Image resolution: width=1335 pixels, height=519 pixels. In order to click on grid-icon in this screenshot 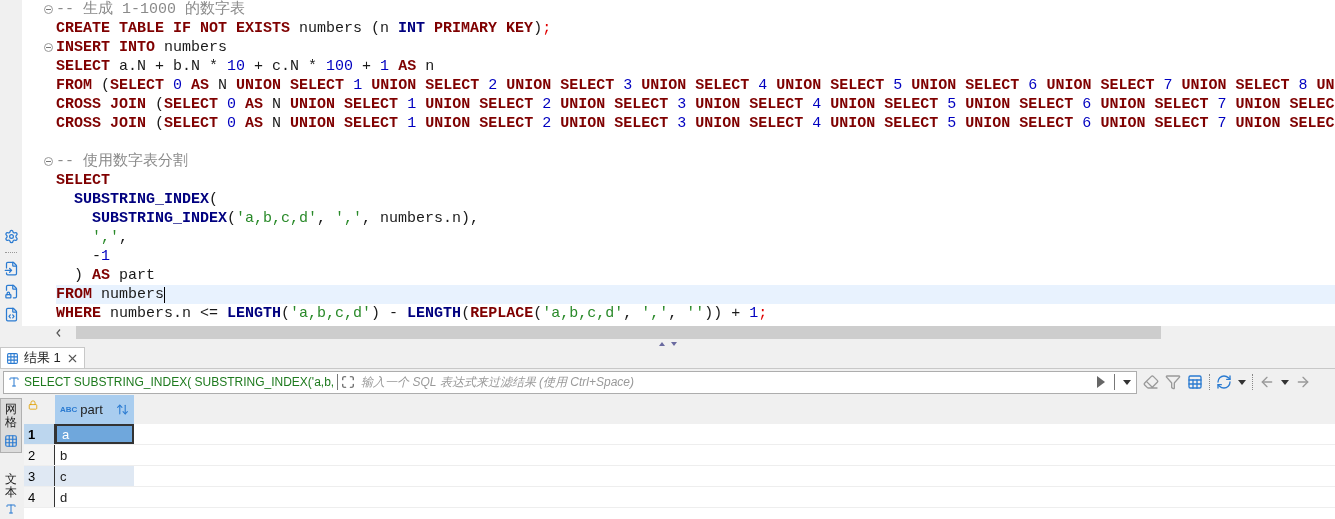, I will do `click(11, 440)`.